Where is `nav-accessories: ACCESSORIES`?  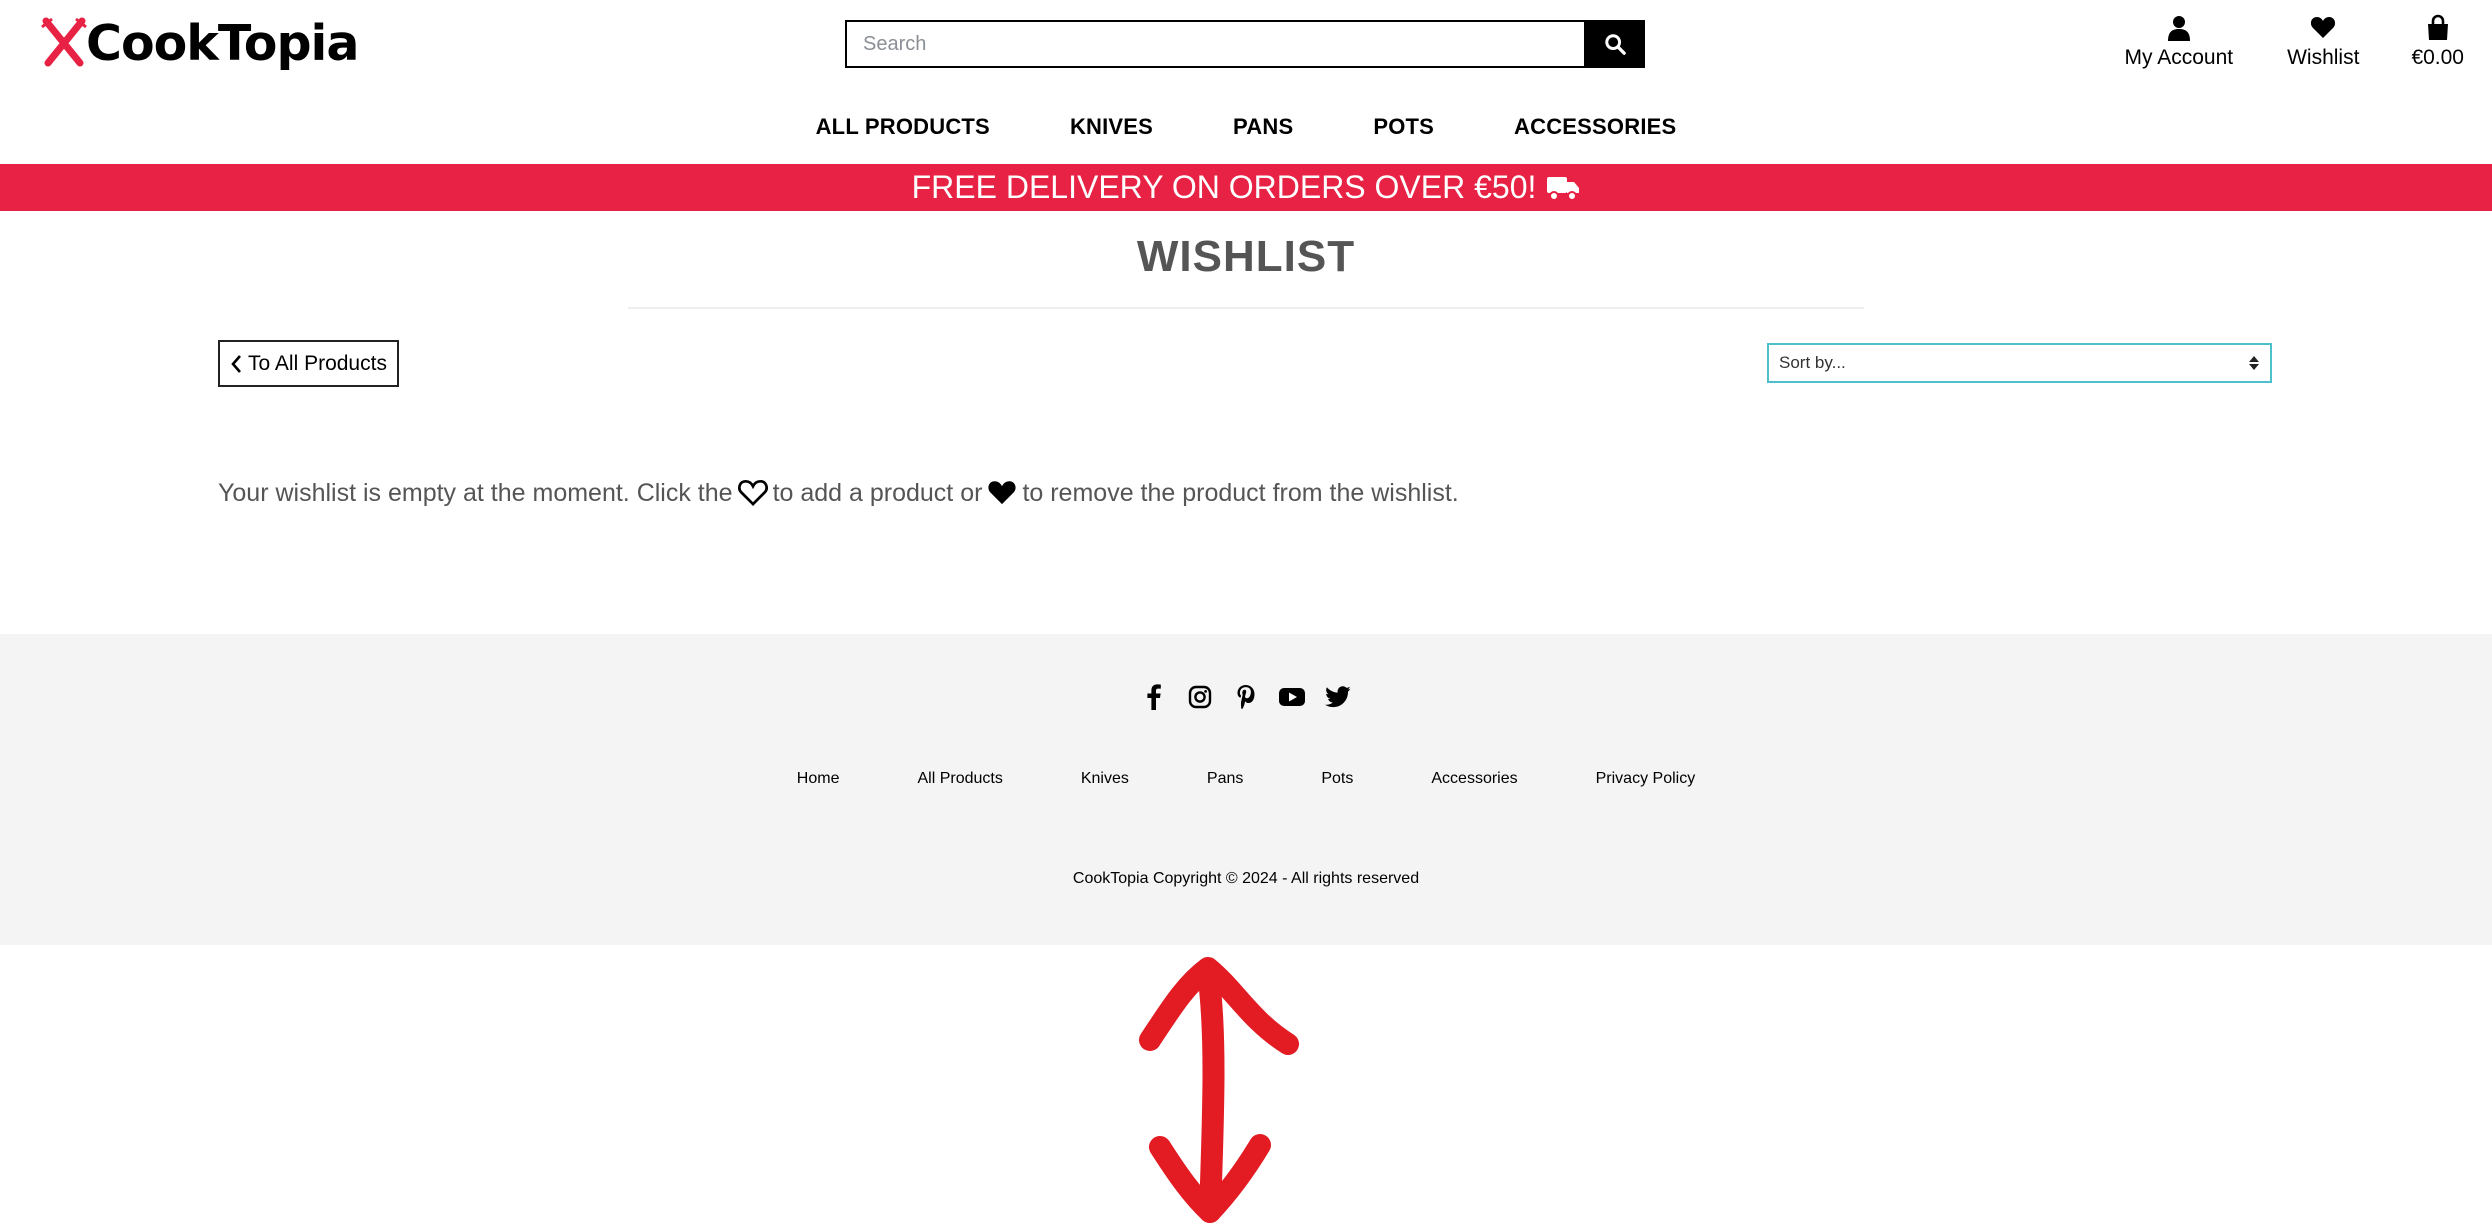 nav-accessories: ACCESSORIES is located at coordinates (1595, 127).